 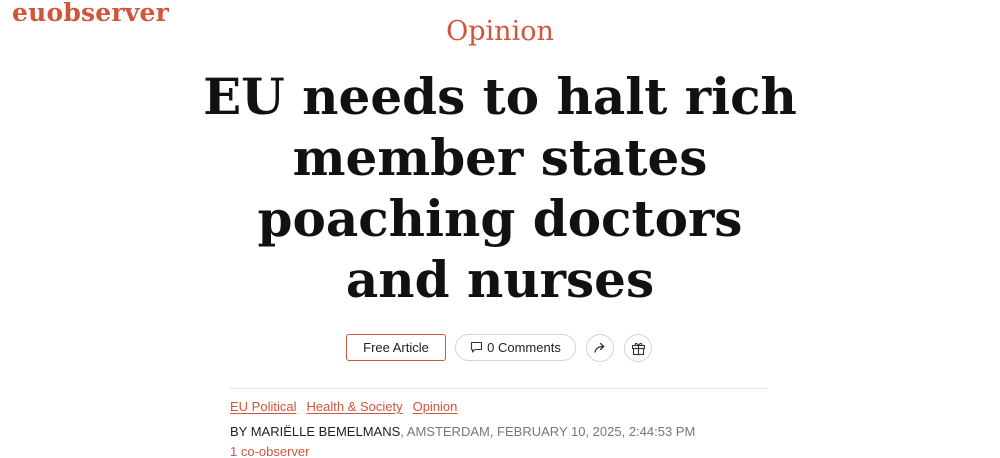 What do you see at coordinates (354, 406) in the screenshot?
I see `tag-link-health-society: Health & Society` at bounding box center [354, 406].